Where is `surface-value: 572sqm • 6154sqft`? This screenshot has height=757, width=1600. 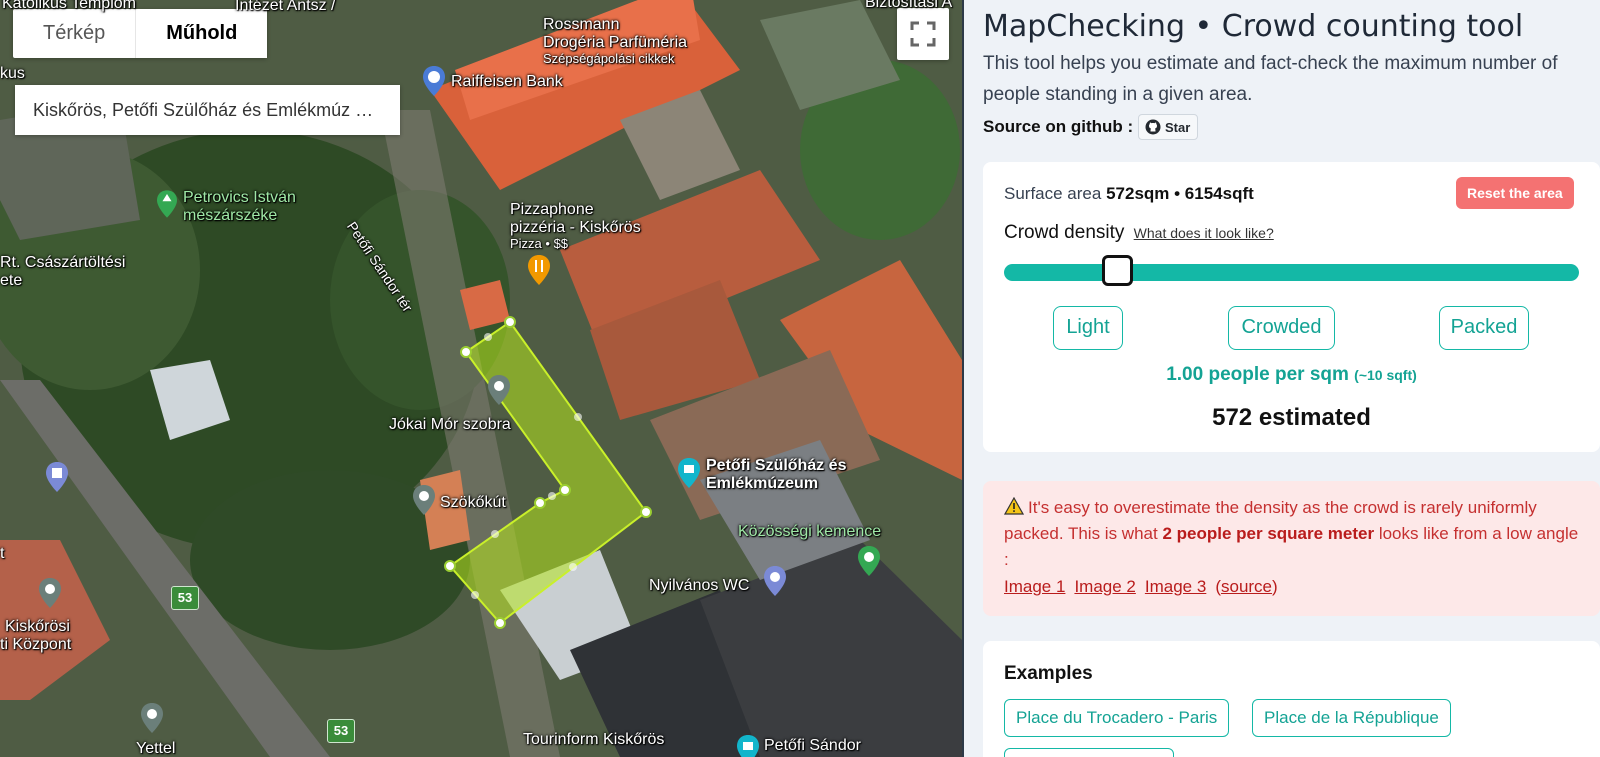 surface-value: 572sqm • 6154sqft is located at coordinates (1180, 193).